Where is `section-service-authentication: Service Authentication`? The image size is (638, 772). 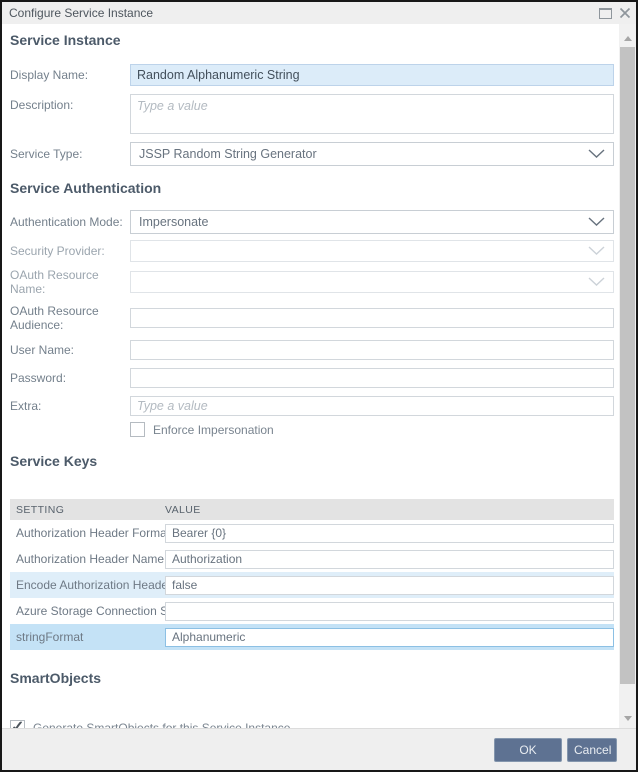
section-service-authentication: Service Authentication is located at coordinates (86, 188).